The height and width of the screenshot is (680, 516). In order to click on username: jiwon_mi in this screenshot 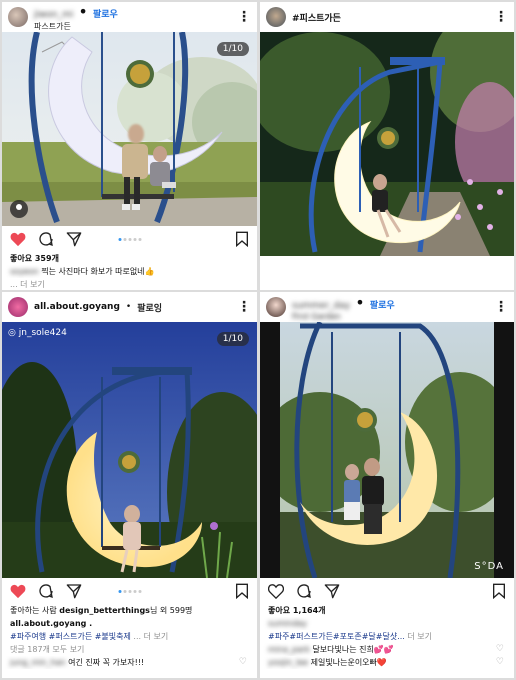, I will do `click(53, 15)`.